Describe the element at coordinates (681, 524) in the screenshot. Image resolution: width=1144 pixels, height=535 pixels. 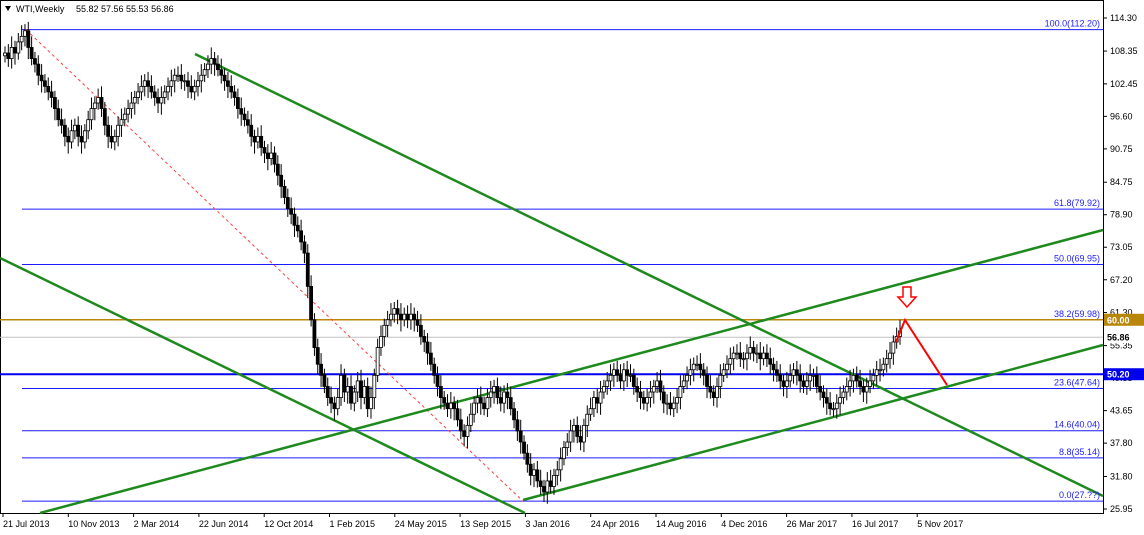
I see `x-tick-label: 14 Aug 2016` at that location.